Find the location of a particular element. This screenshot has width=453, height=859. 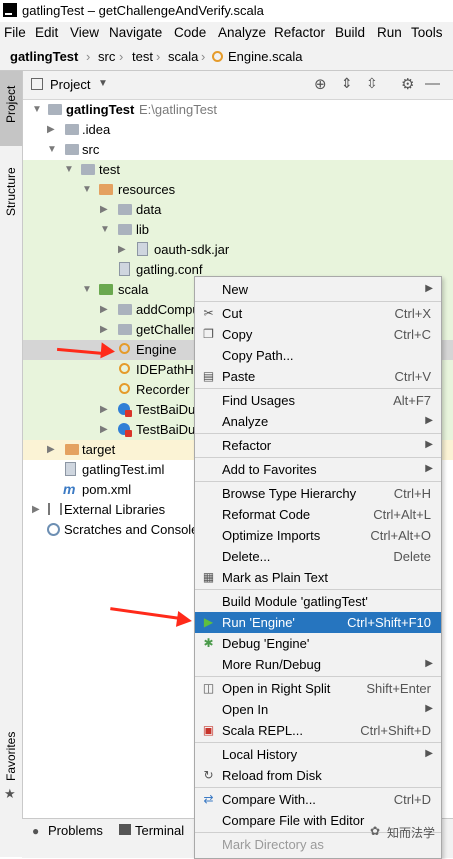

menu-item-open-in-right-split: ◫ Open in Right Split Shift+Enter is located at coordinates (318, 688).